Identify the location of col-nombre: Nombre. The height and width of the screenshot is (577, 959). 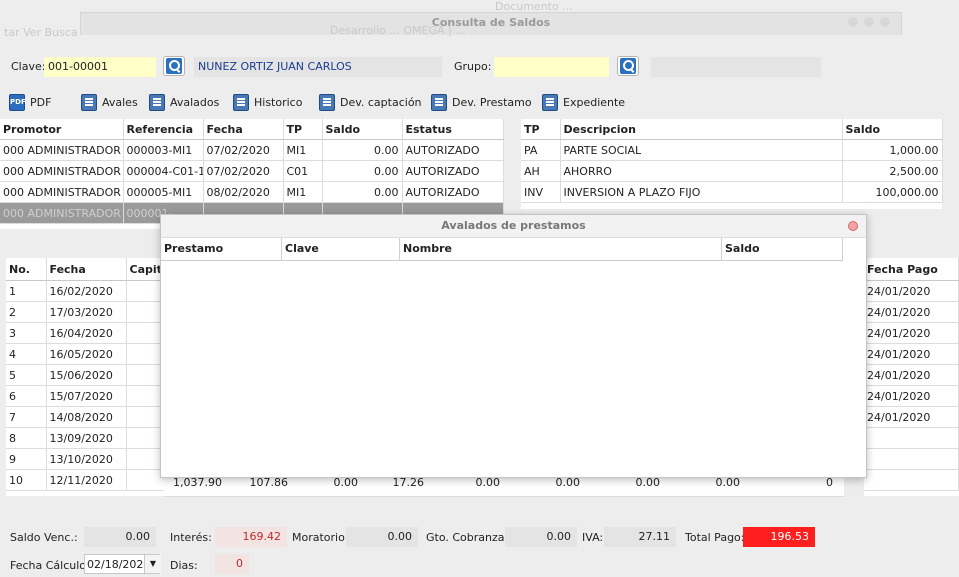
(561, 249).